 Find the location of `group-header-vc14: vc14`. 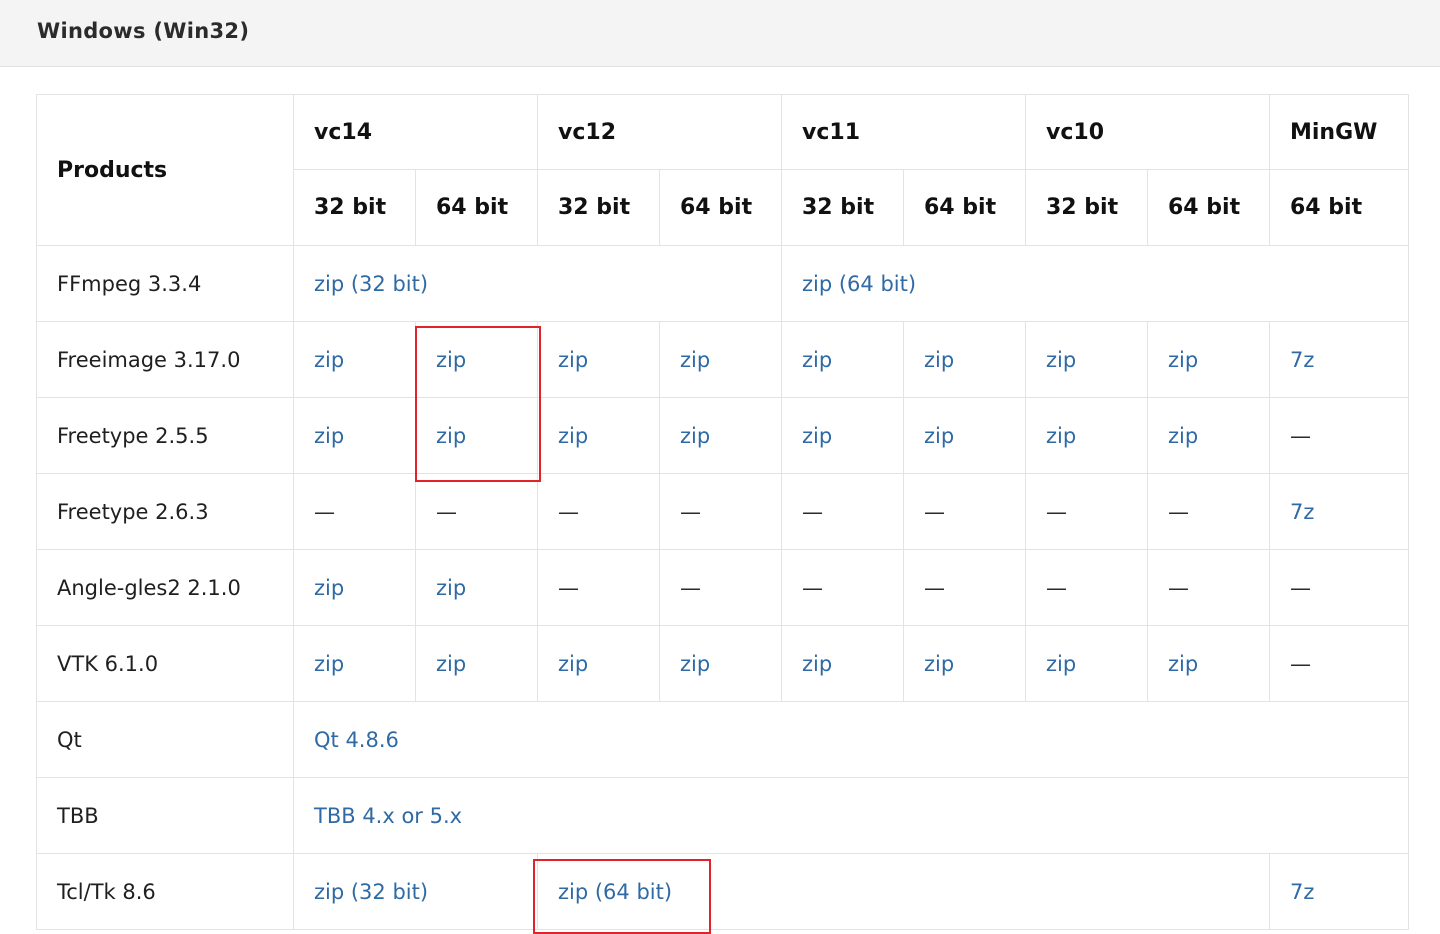

group-header-vc14: vc14 is located at coordinates (415, 132).